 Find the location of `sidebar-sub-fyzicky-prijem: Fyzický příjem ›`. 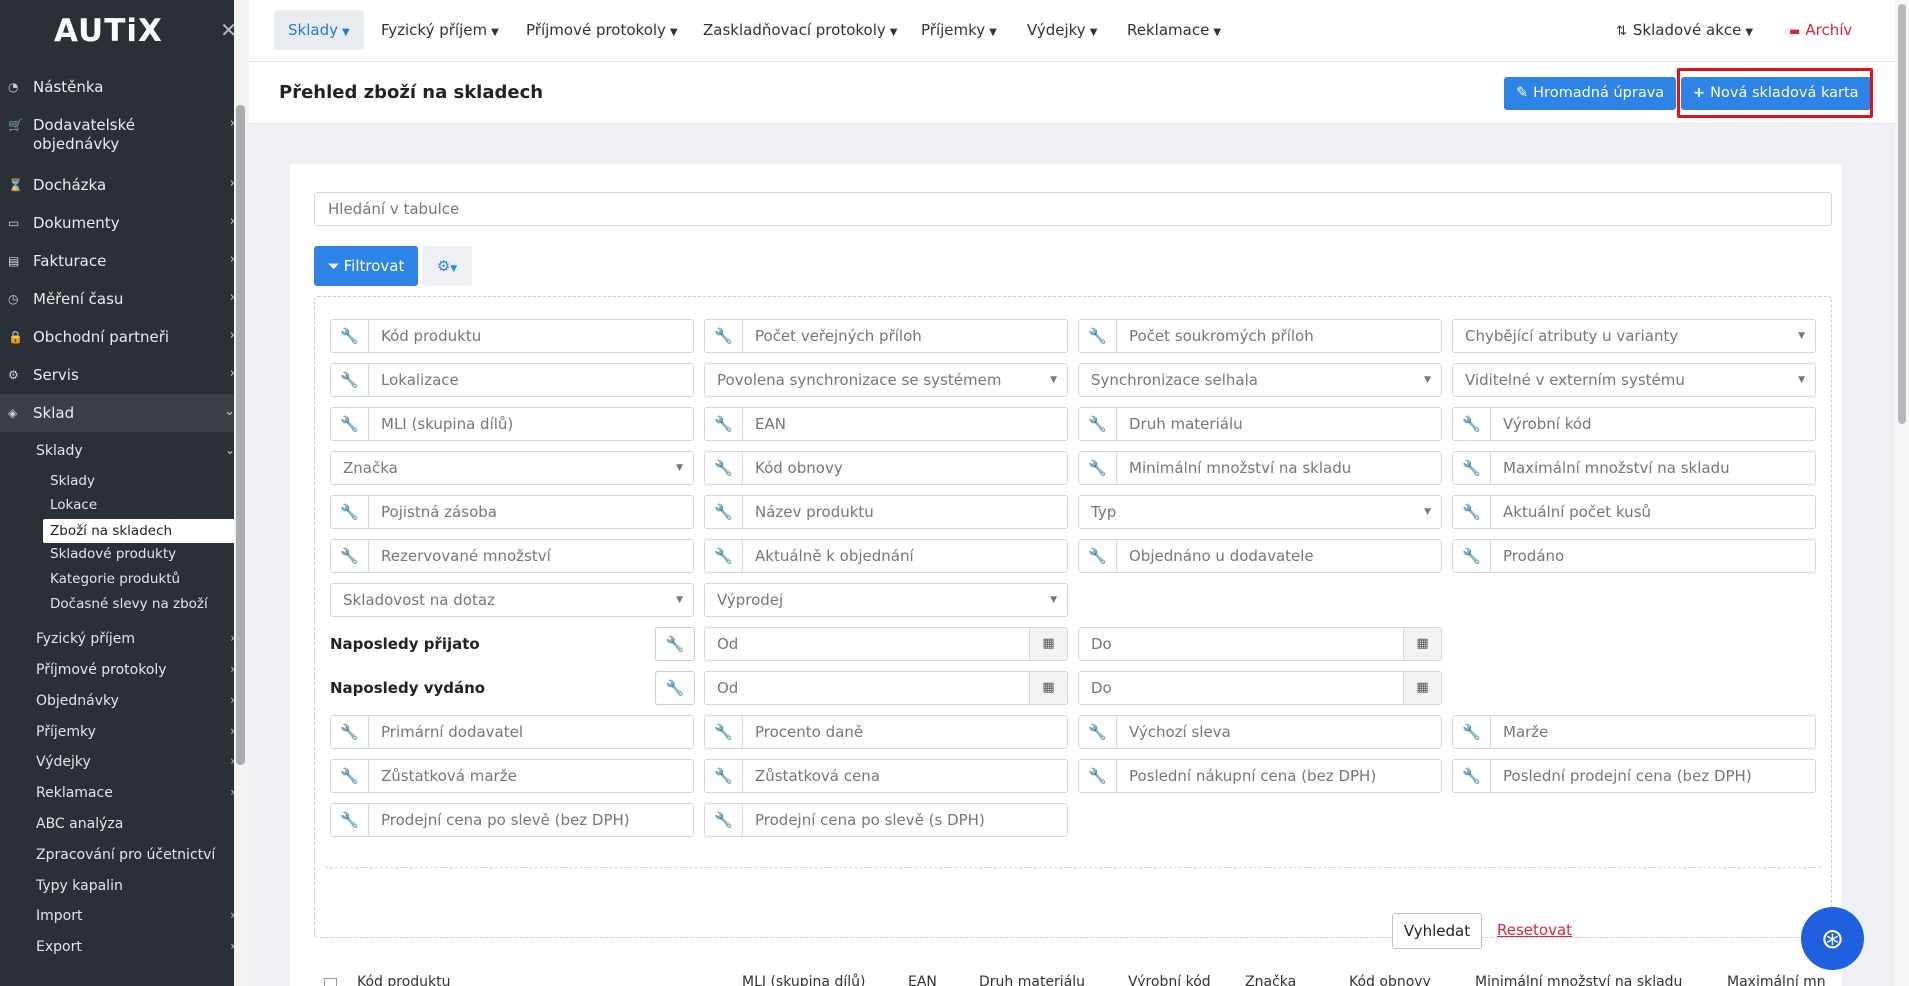

sidebar-sub-fyzicky-prijem: Fyzický příjem › is located at coordinates (124, 639).